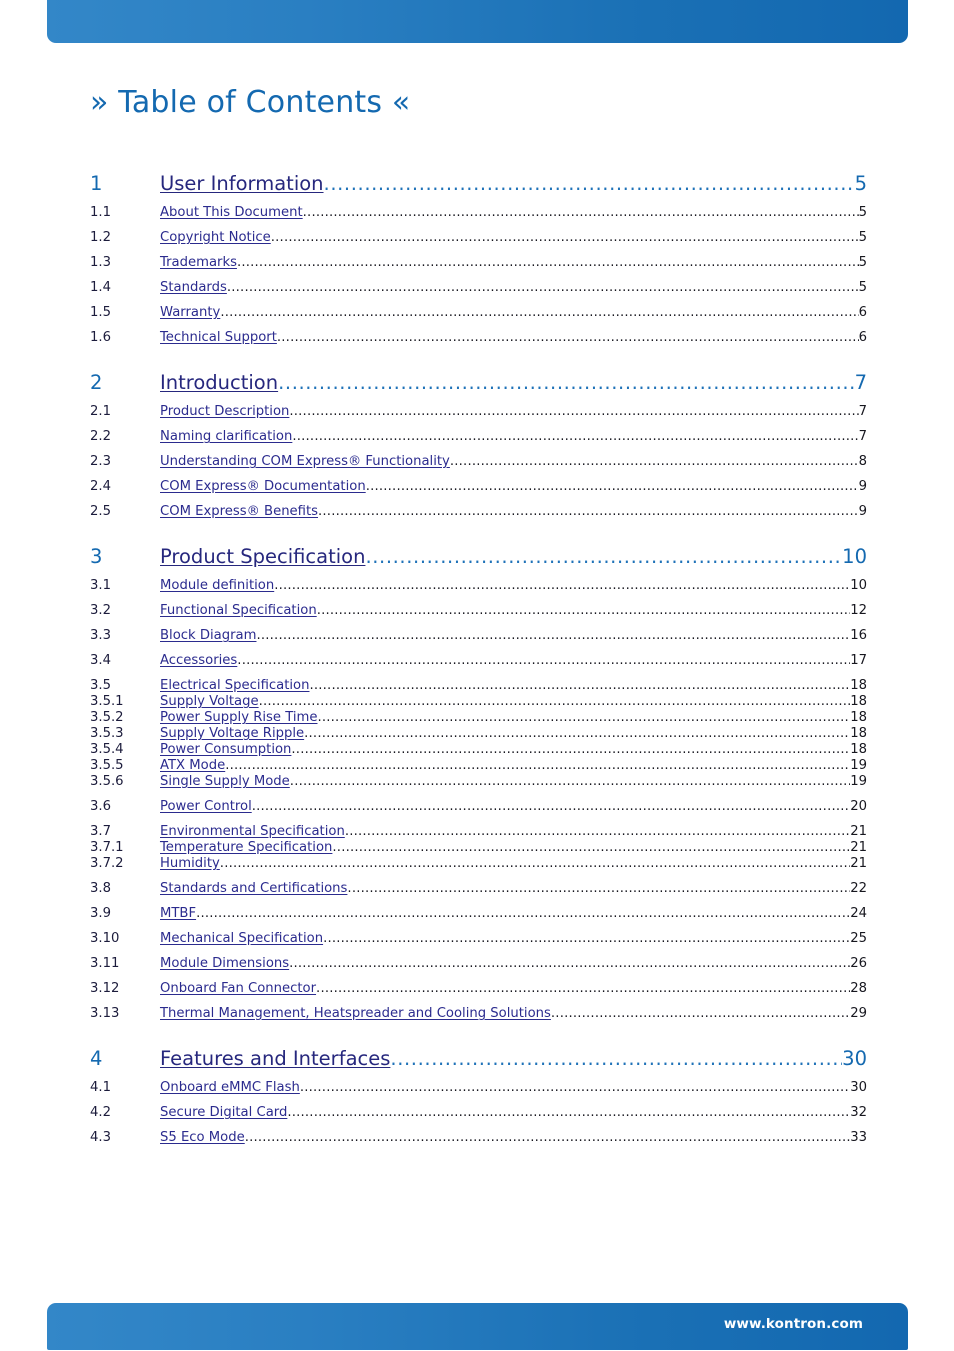 This screenshot has height=1351, width=954. I want to click on toc-entry-label: Electrical Specification, so click(234, 685).